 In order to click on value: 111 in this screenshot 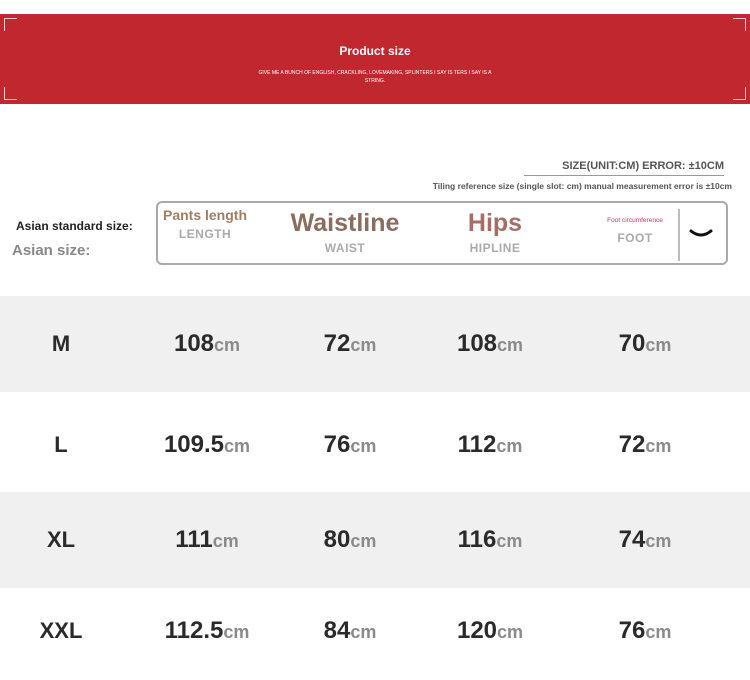, I will do `click(194, 539)`.